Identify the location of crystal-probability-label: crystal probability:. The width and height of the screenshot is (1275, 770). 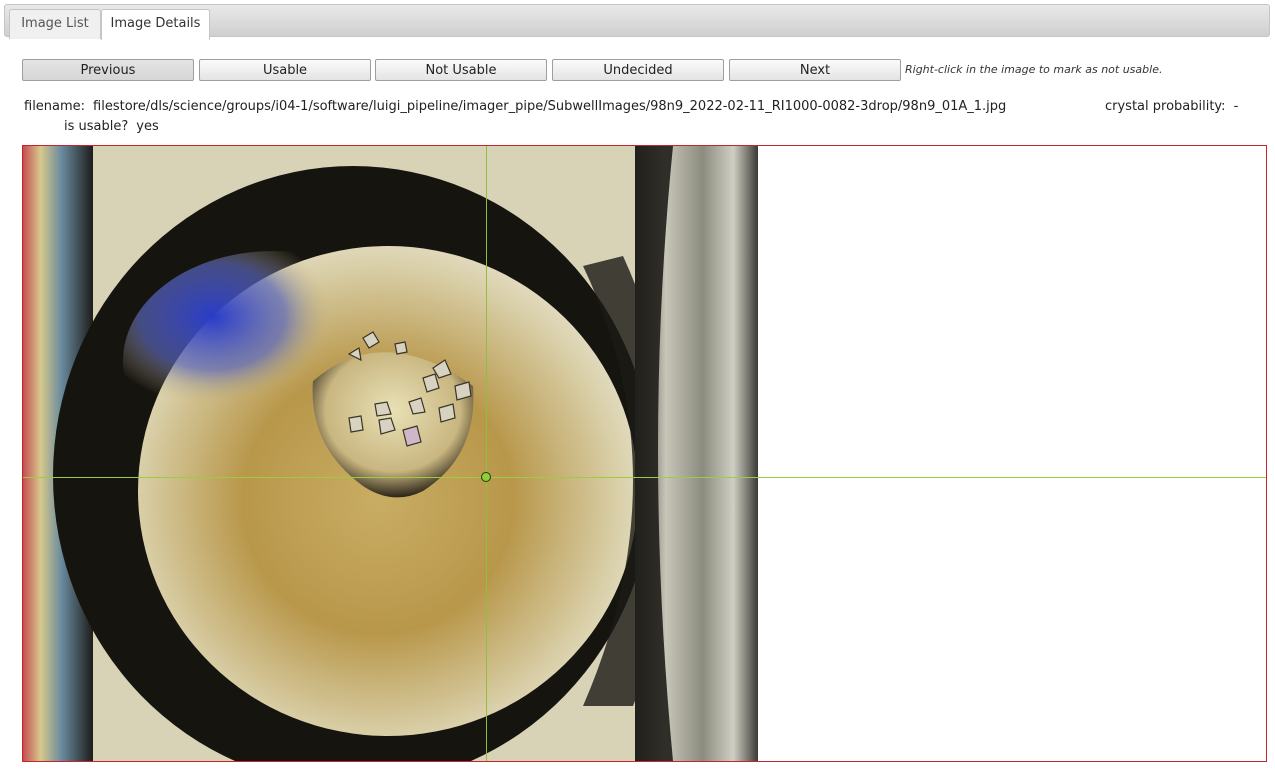
(1165, 106).